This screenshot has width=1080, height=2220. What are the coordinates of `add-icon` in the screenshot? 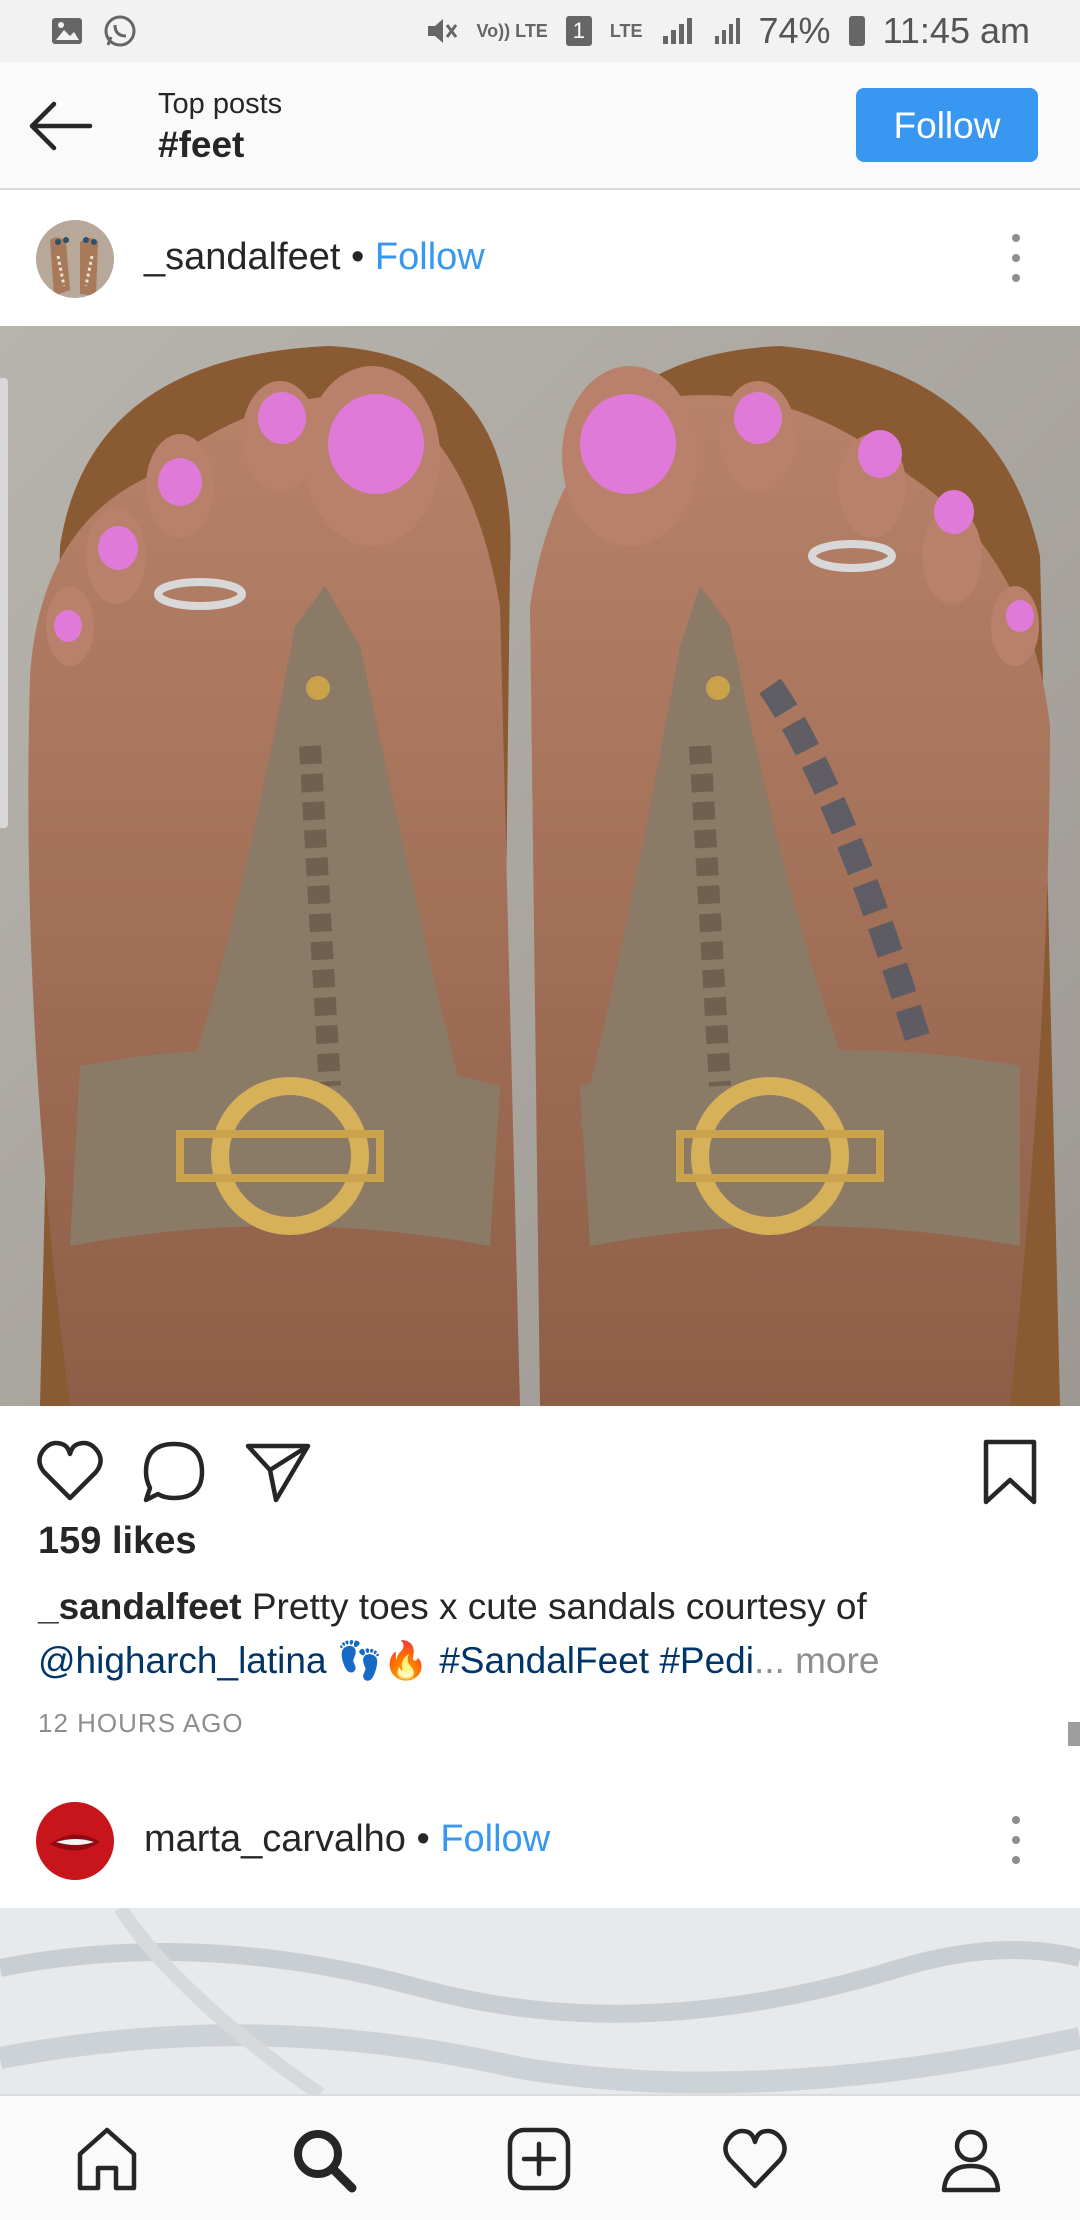 It's located at (539, 2159).